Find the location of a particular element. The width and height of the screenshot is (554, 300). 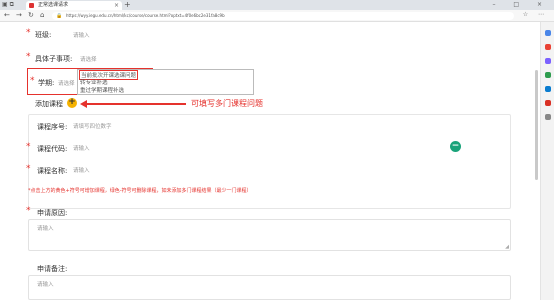

annotation-arrow-line is located at coordinates (136, 104).